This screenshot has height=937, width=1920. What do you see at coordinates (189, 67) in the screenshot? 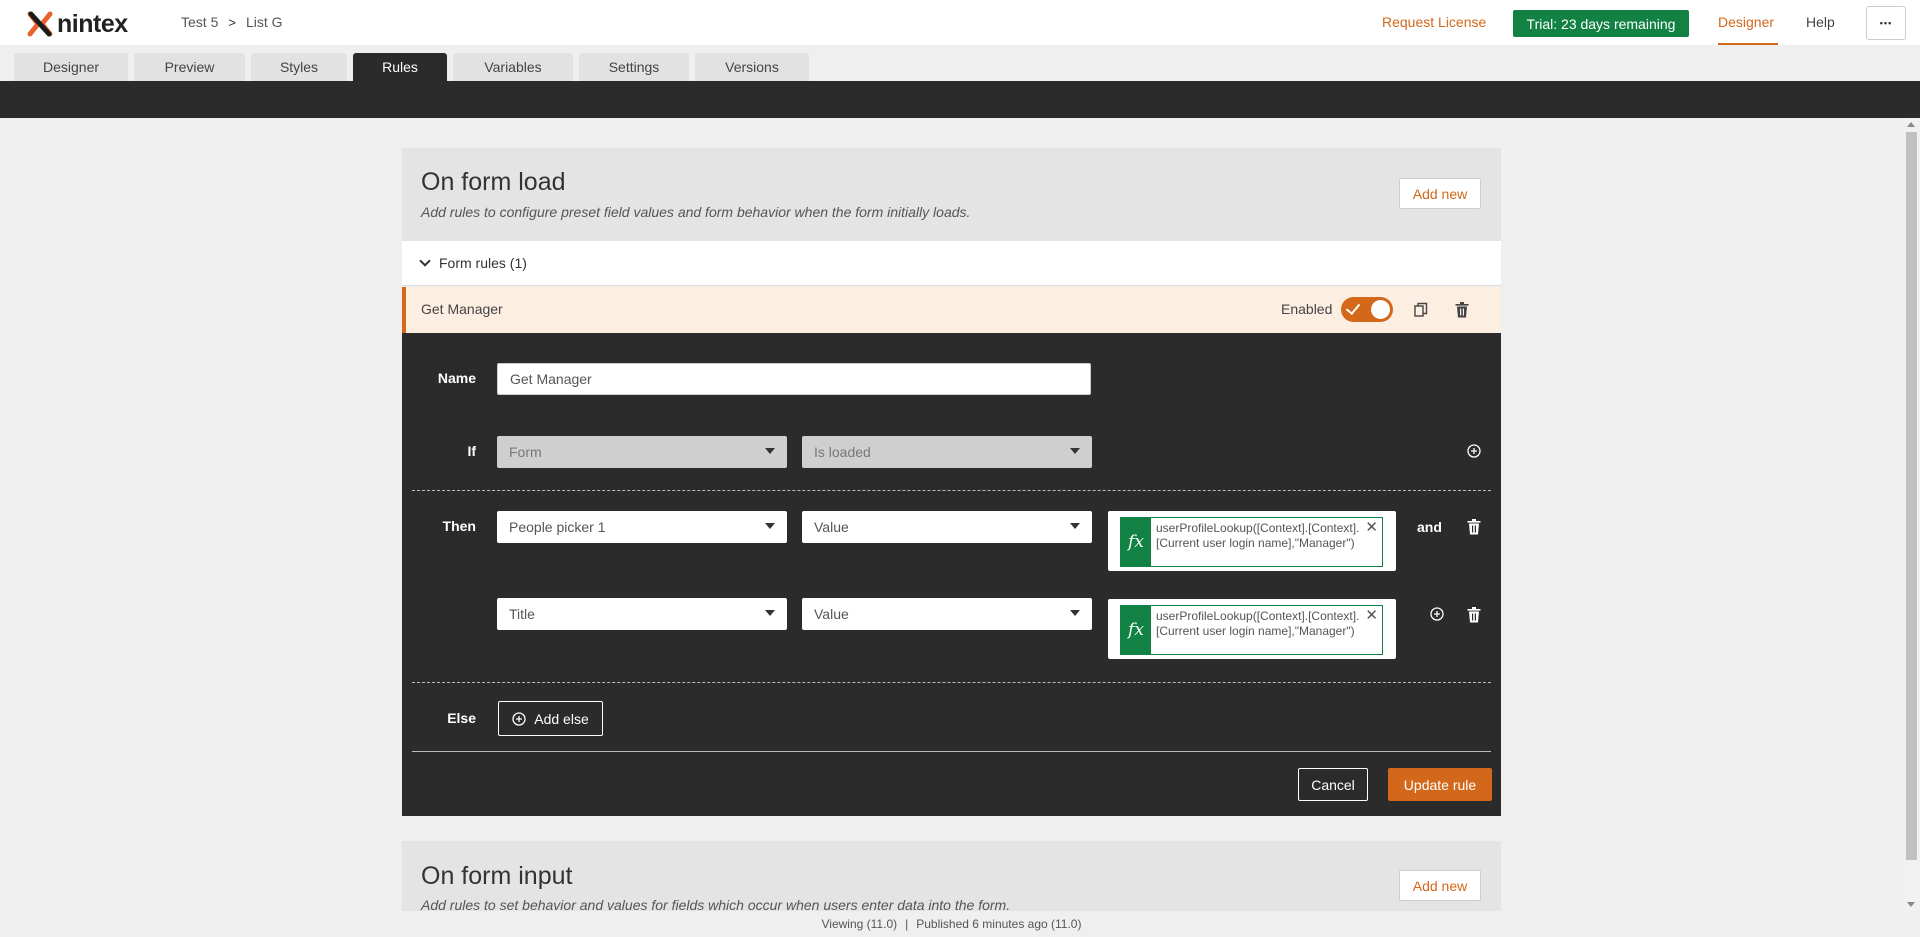
I see `tab-preview: Preview` at bounding box center [189, 67].